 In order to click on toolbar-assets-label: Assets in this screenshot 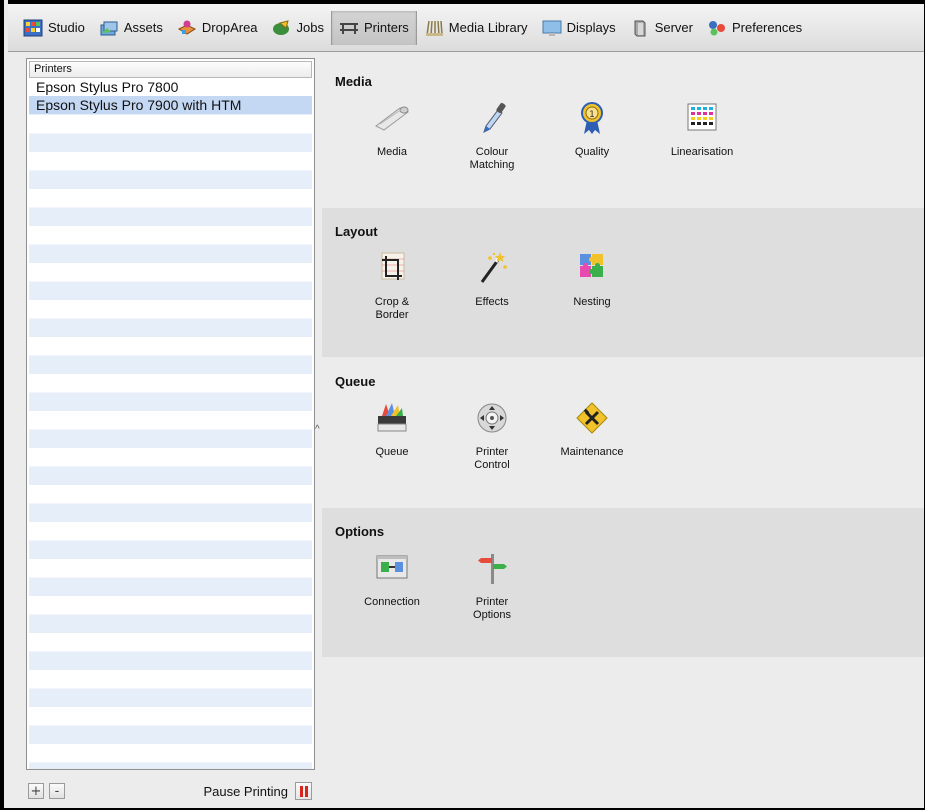, I will do `click(143, 27)`.